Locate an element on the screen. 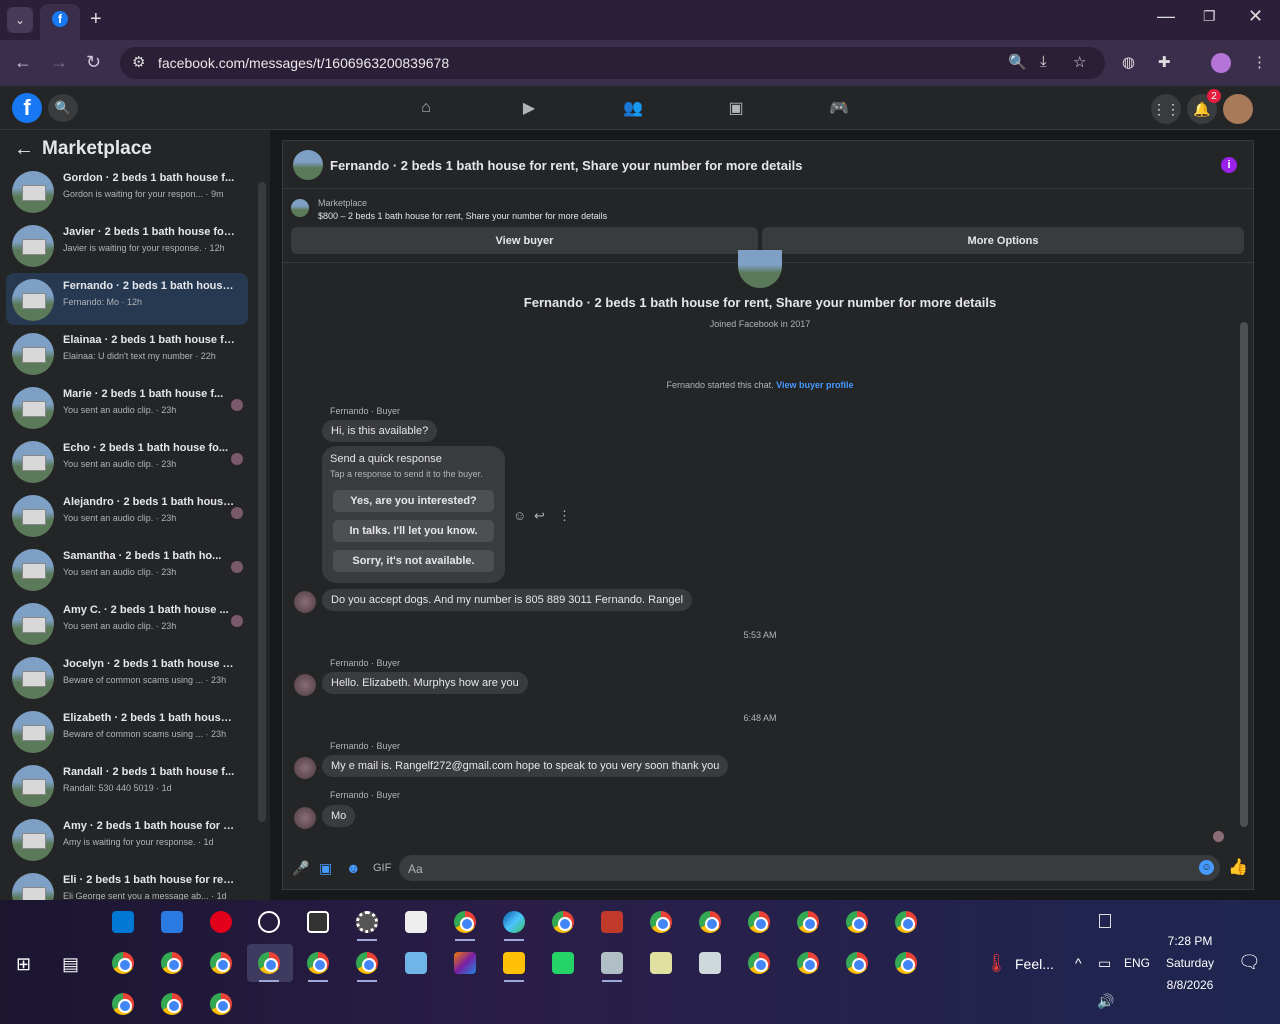  thermometer-icon: 🌡 is located at coordinates (996, 963).